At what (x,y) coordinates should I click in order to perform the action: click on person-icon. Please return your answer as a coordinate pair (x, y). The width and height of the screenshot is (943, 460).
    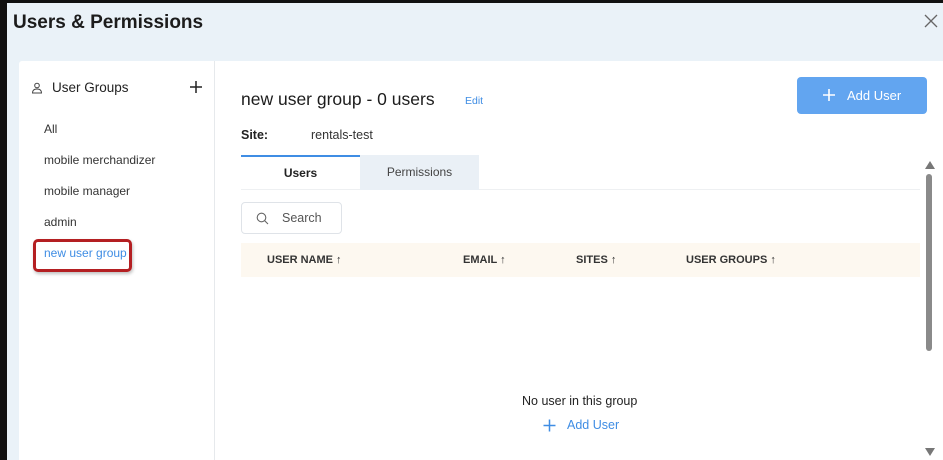
    Looking at the image, I should click on (37, 88).